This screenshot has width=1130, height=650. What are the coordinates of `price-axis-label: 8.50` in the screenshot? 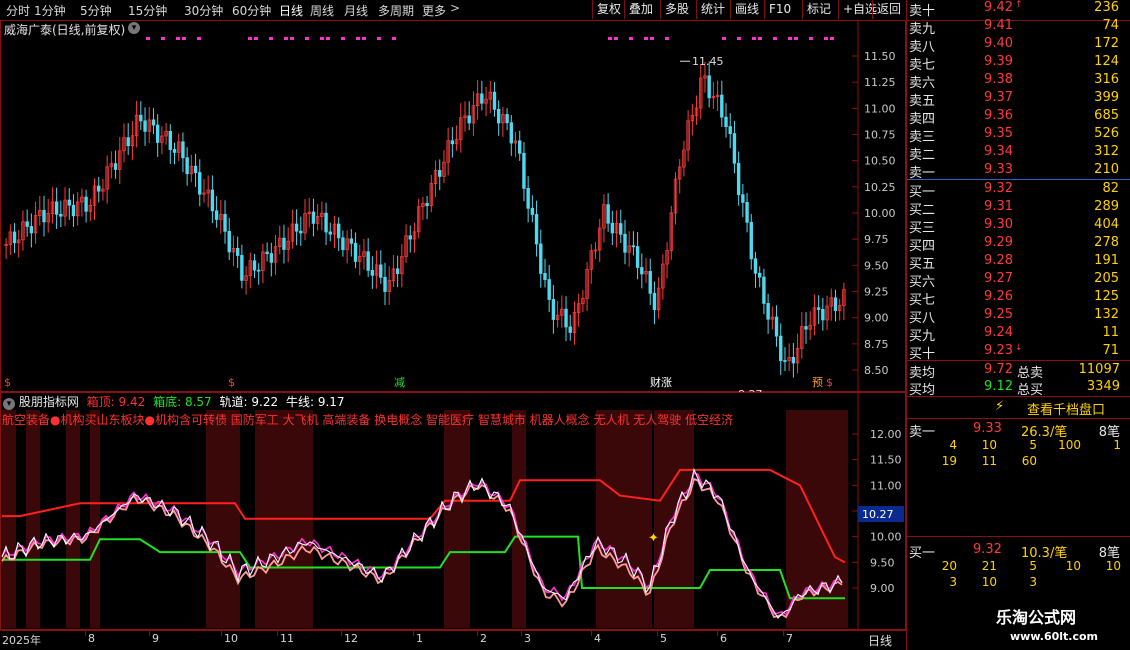 It's located at (876, 370).